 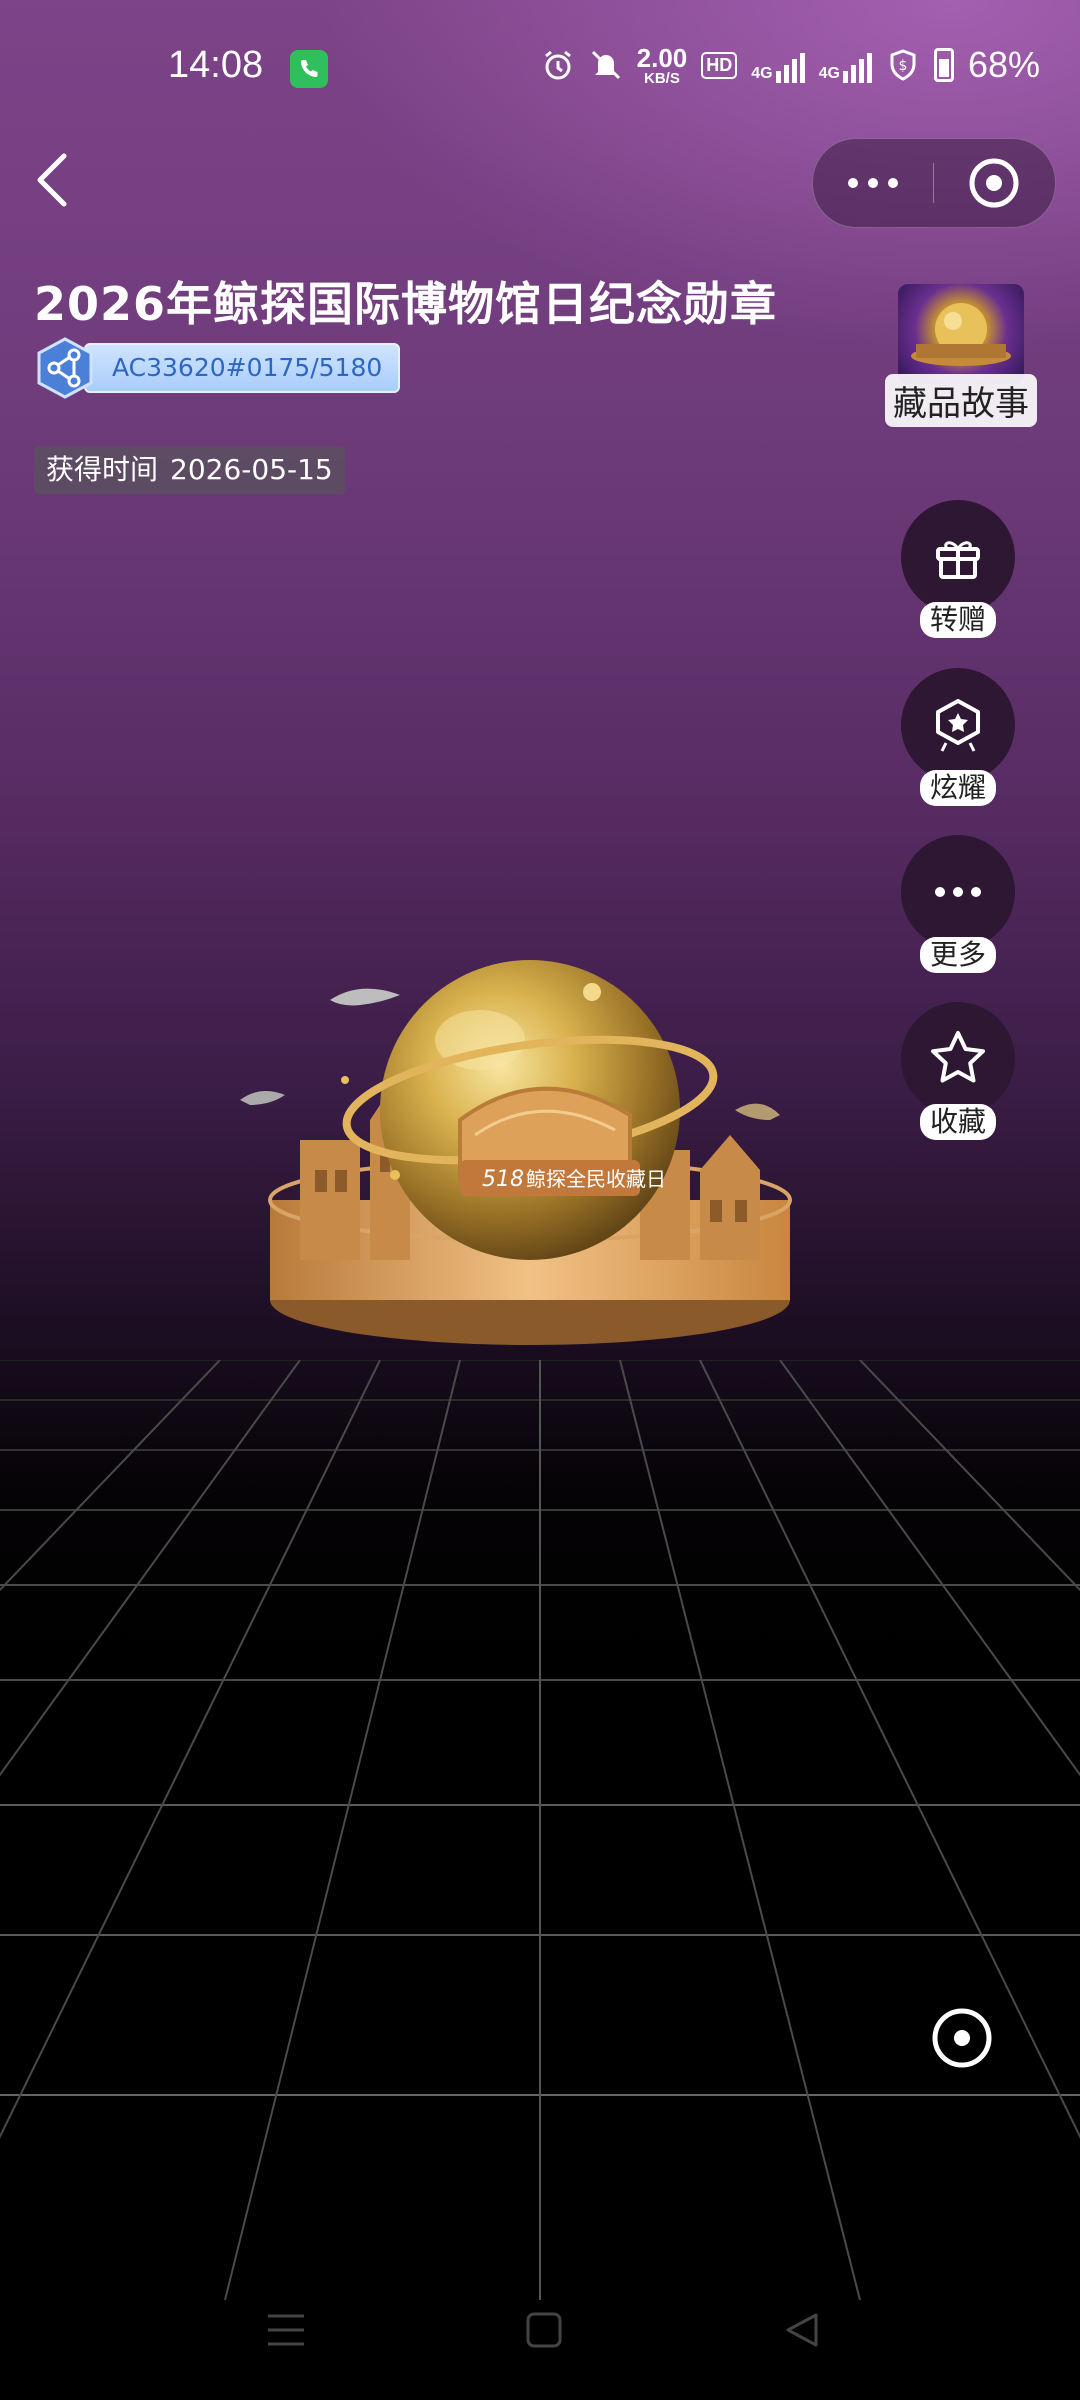 I want to click on status-icons: 2.00 KB/S HD 4G 4G $ 68%, so click(x=790, y=65).